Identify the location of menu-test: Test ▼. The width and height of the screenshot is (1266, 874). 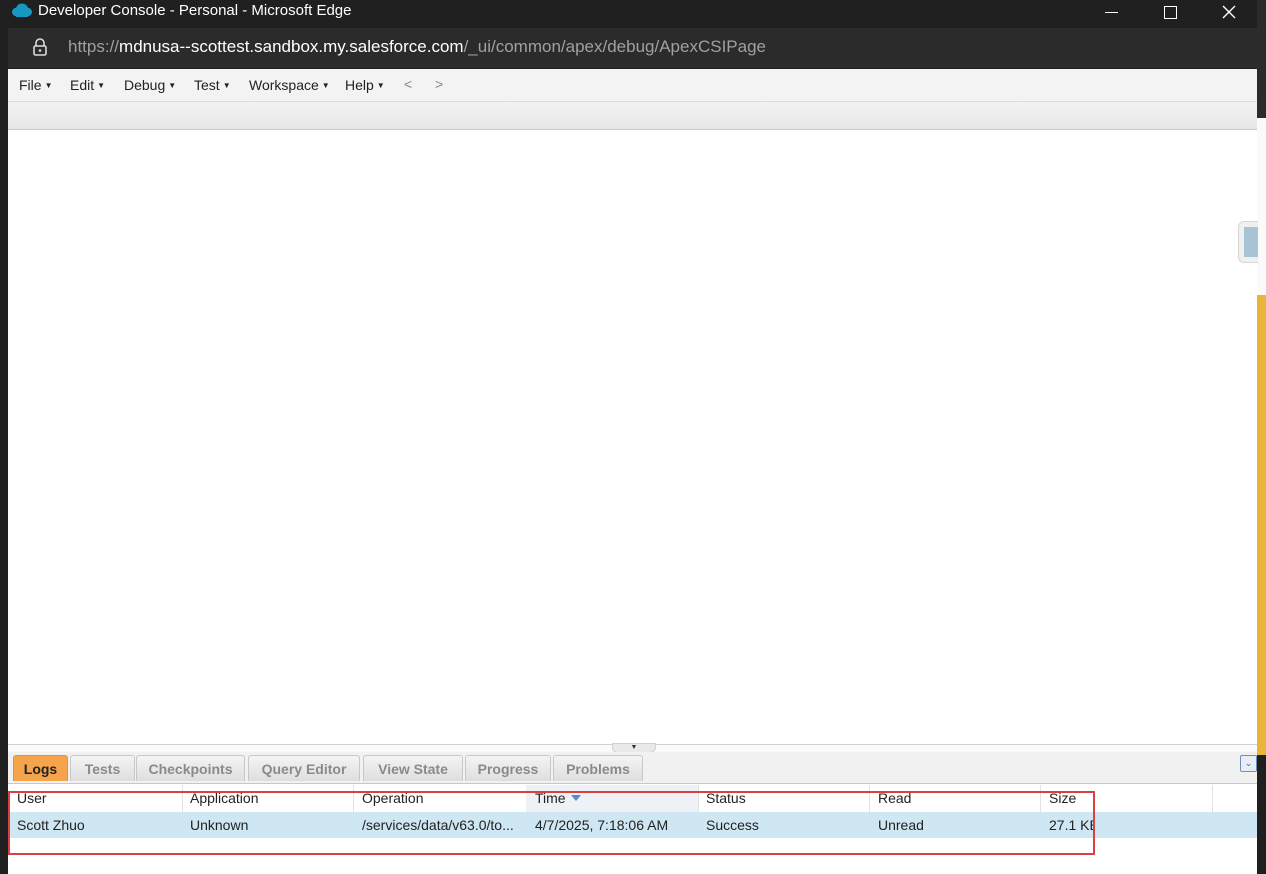
(212, 85).